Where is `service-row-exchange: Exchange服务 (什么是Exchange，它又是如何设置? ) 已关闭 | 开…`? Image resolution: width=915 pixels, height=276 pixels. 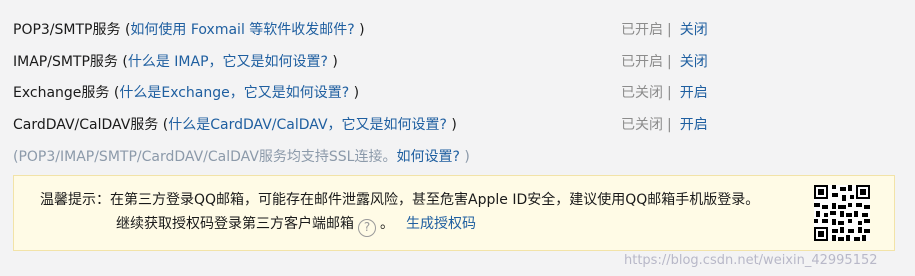 service-row-exchange: Exchange服务 (什么是Exchange，它又是如何设置? ) 已关闭 | 开… is located at coordinates (458, 93).